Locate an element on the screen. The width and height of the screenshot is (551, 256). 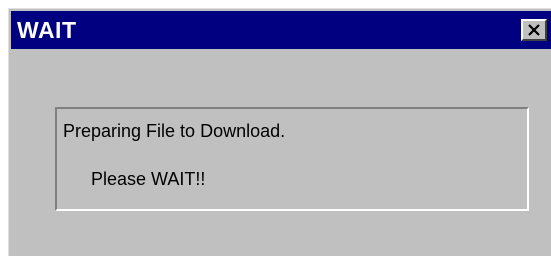
wait-message: Please WAIT!! is located at coordinates (148, 179).